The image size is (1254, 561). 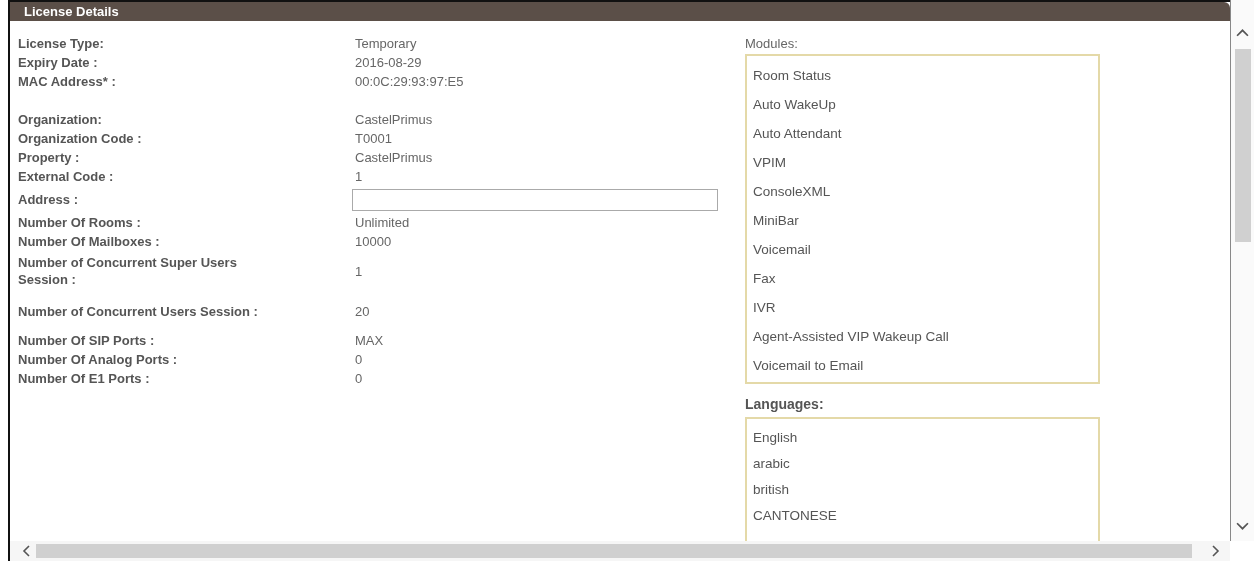 I want to click on module-item: IVR, so click(x=925, y=307).